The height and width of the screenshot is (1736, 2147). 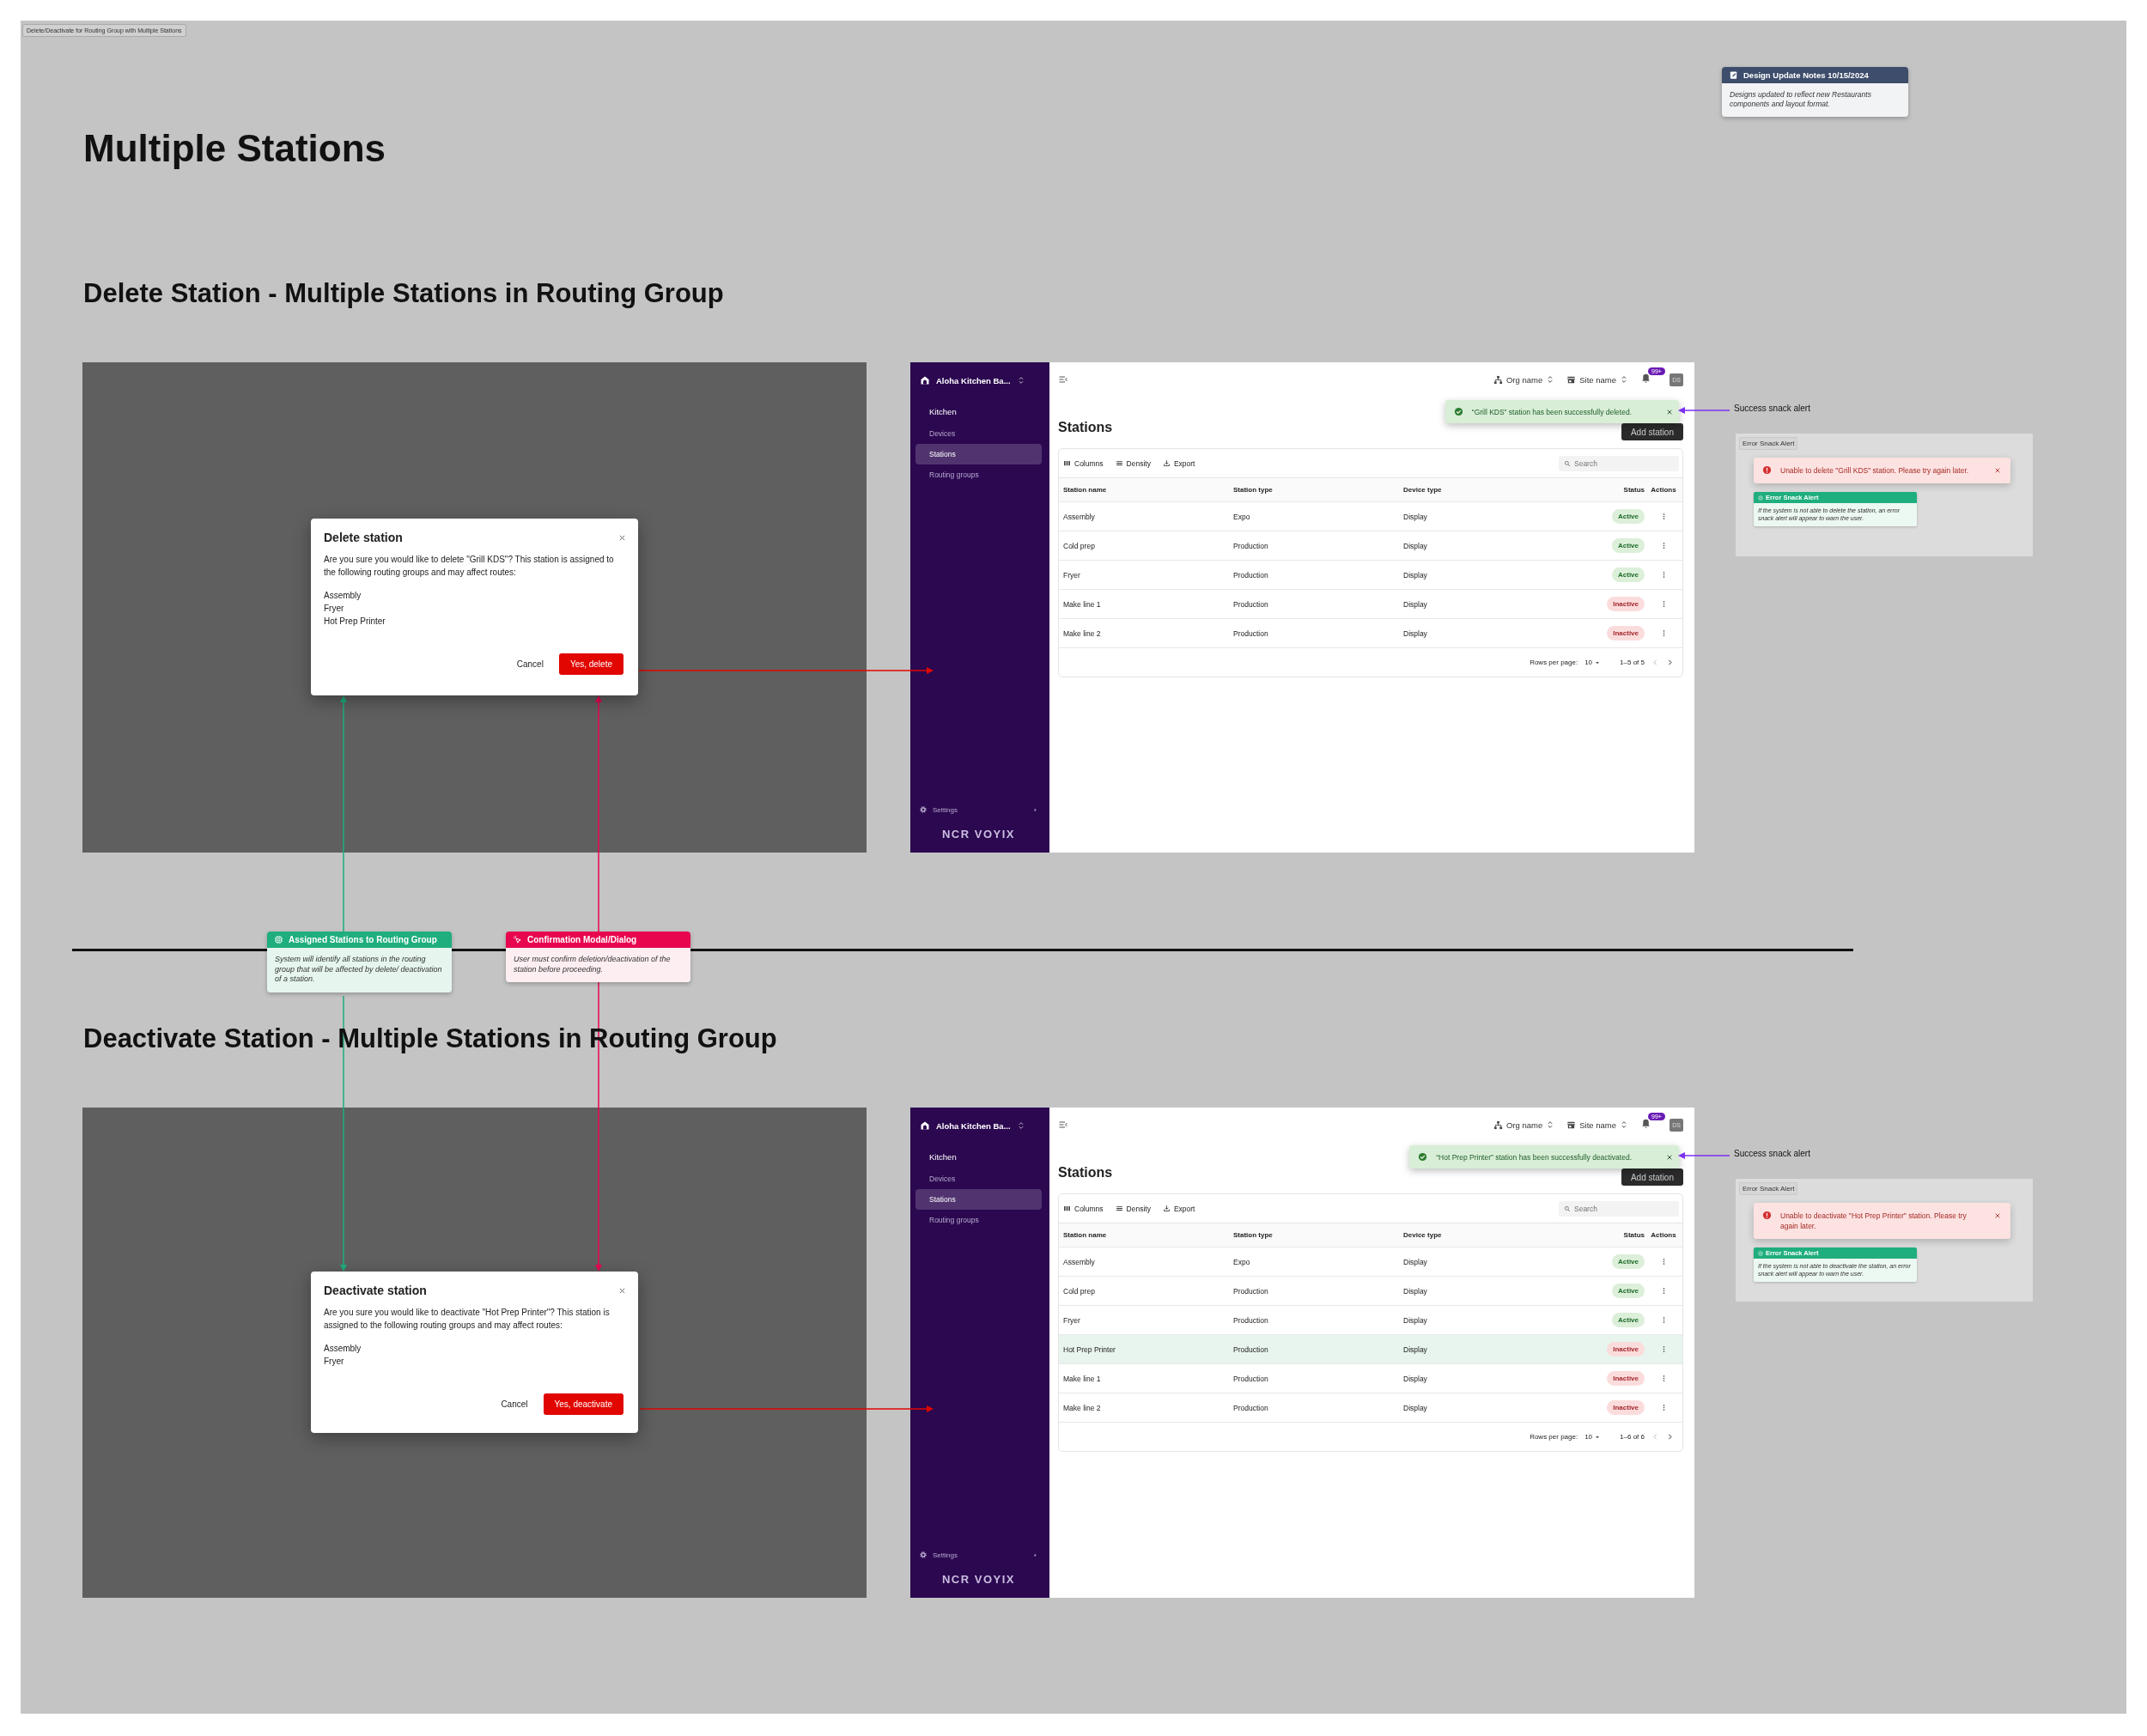 I want to click on confirm-button: Yes, deactivate, so click(x=583, y=1404).